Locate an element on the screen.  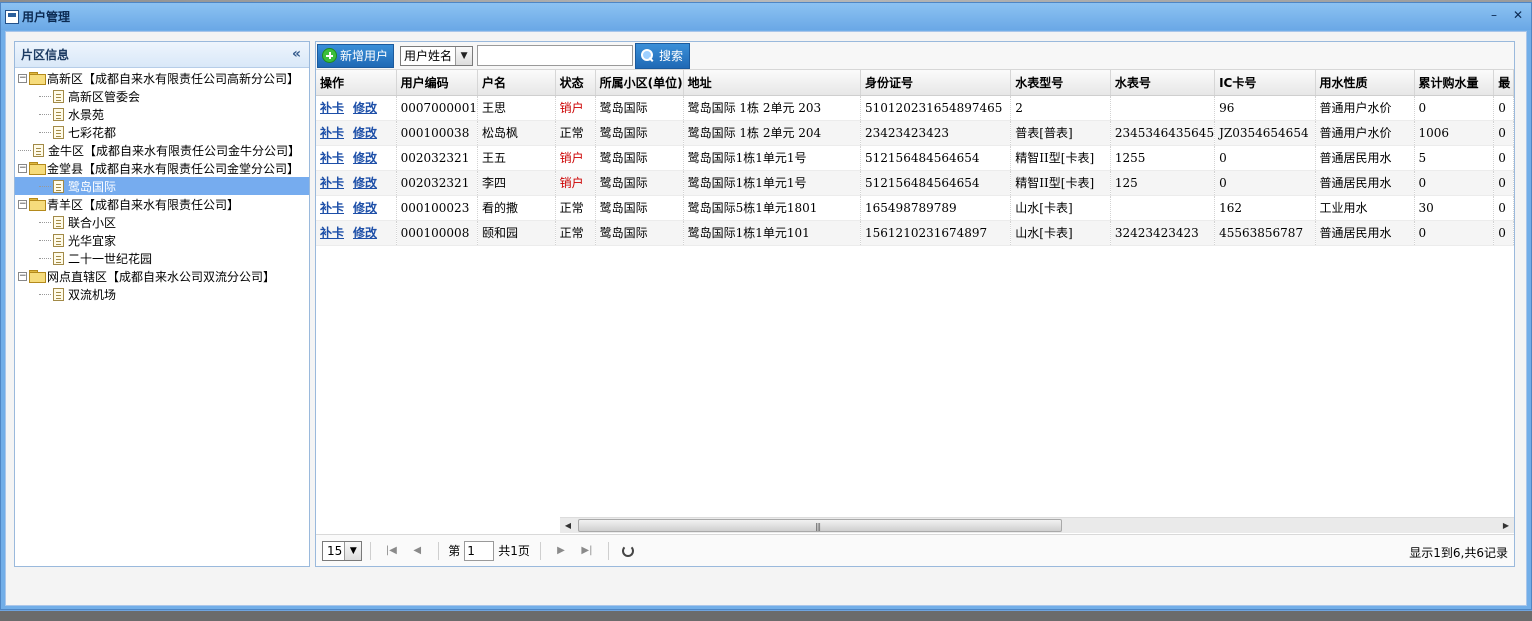
cell-id-no: 165498789789 is located at coordinates (936, 208).